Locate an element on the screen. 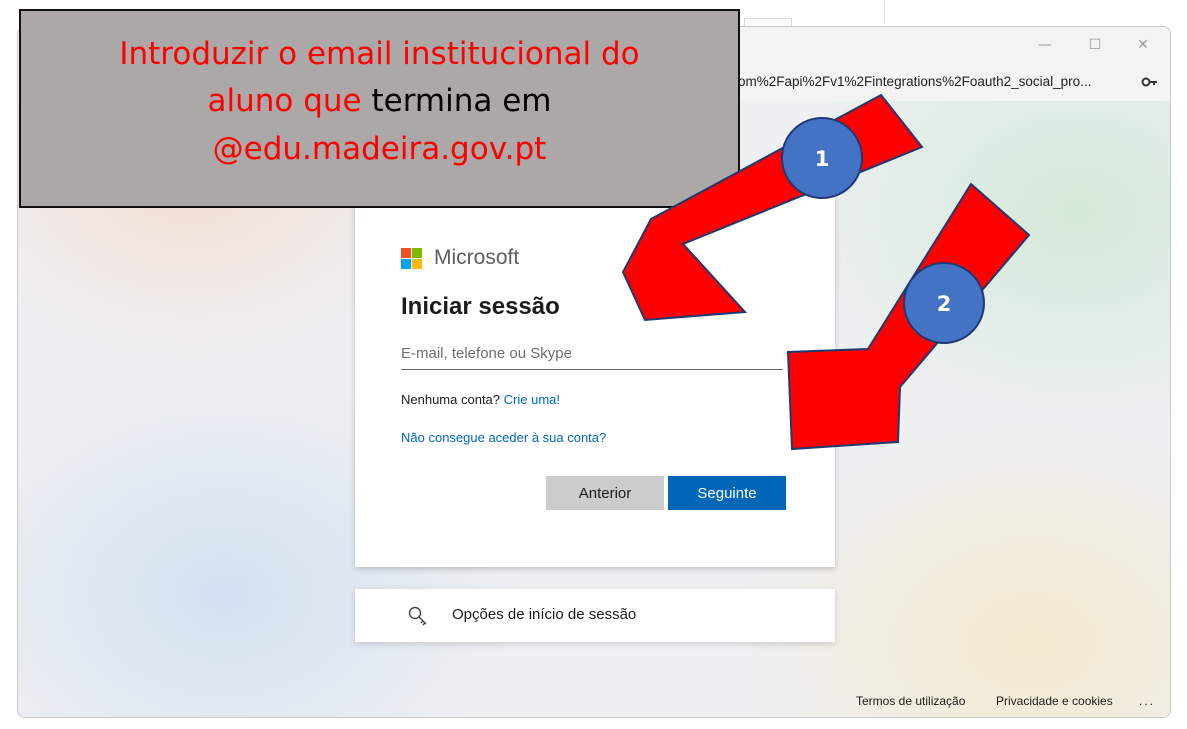 The width and height of the screenshot is (1187, 729). badge-1-label: 1 is located at coordinates (822, 159).